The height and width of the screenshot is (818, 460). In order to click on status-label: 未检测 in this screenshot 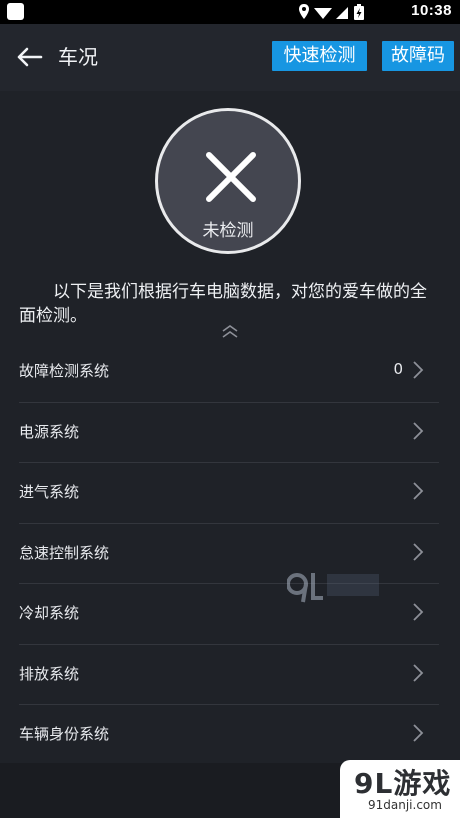, I will do `click(228, 231)`.